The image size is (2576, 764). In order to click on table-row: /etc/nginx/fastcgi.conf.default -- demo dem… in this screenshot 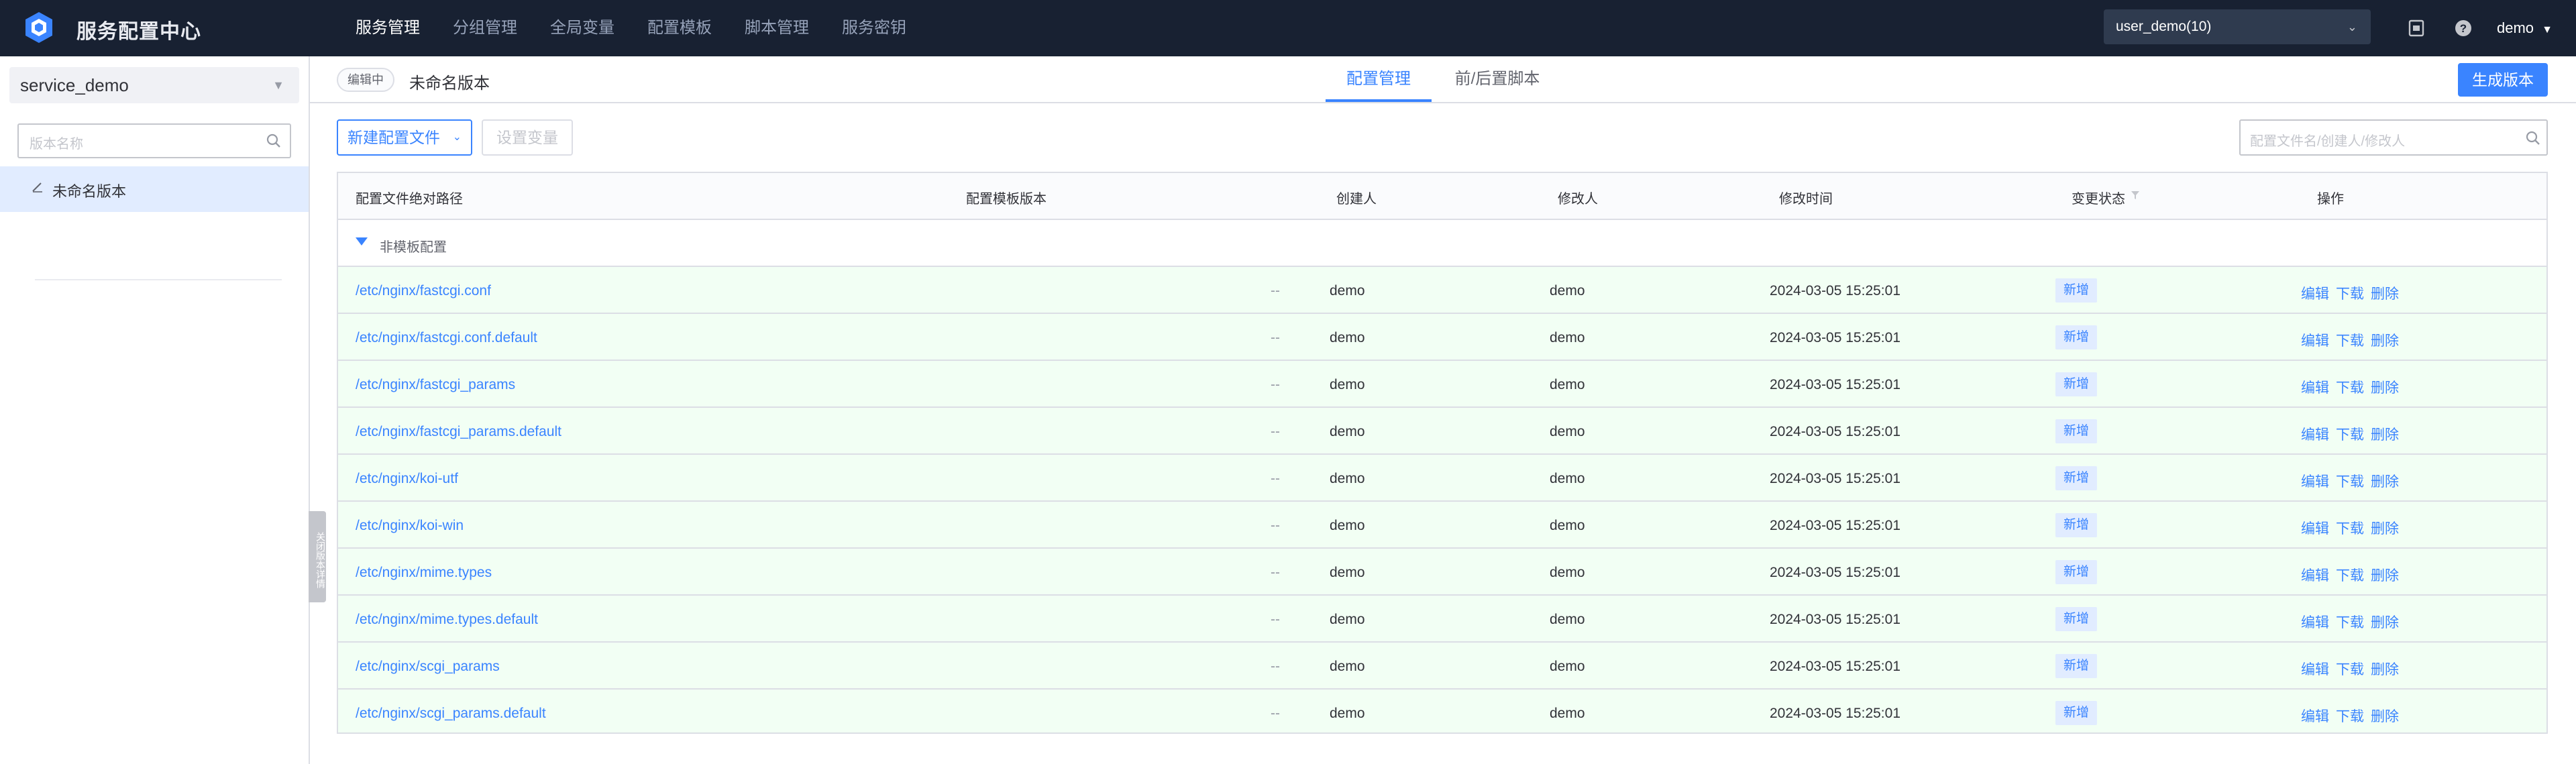, I will do `click(1442, 337)`.